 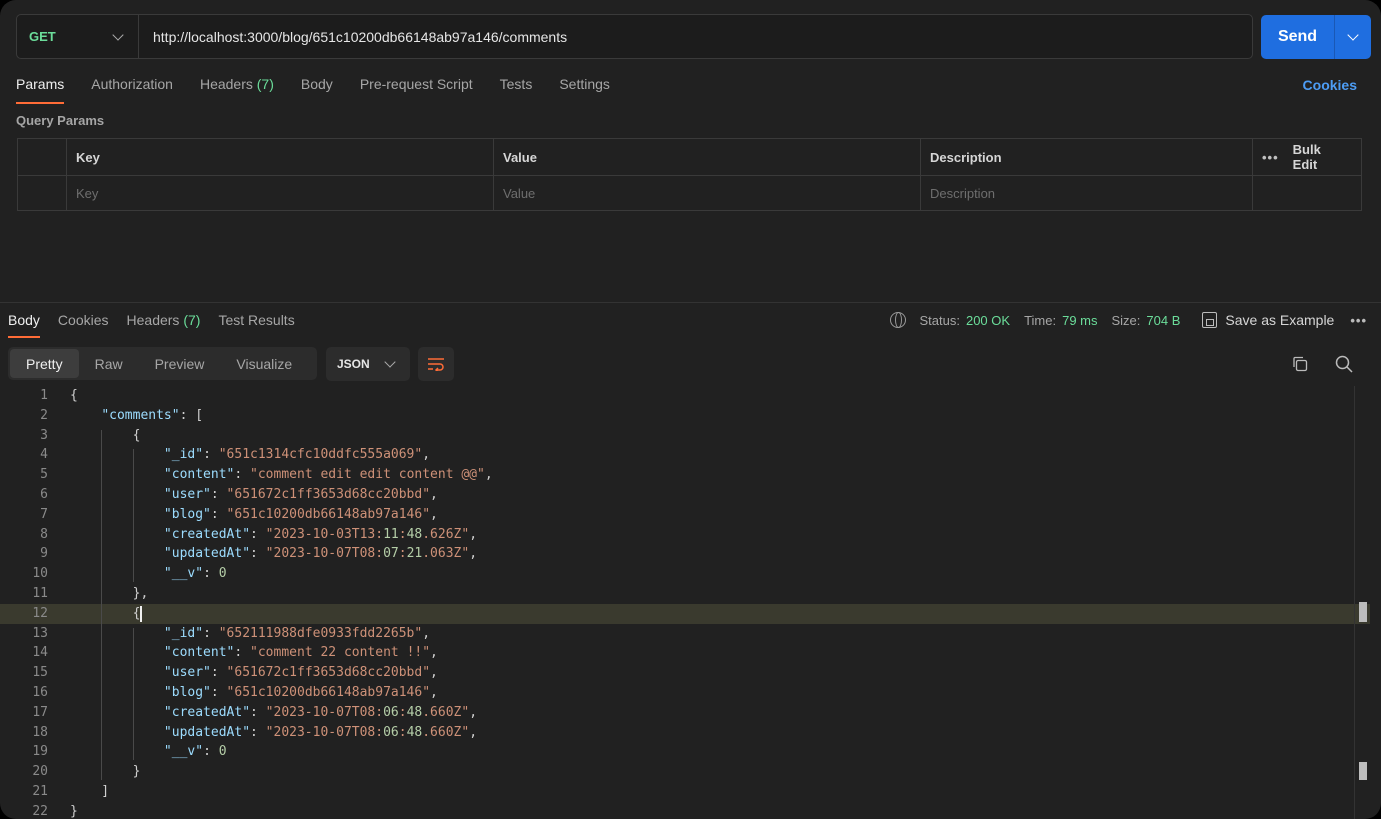 I want to click on view-mode-switch: Pretty Raw Preview Visualize, so click(x=162, y=363).